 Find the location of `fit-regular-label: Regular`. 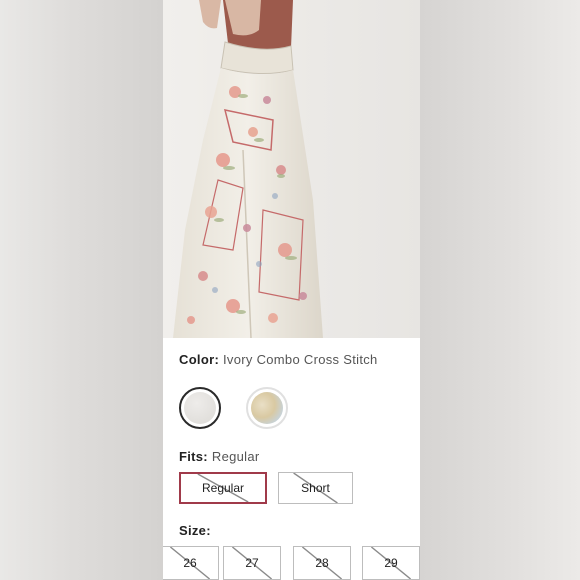

fit-regular-label: Regular is located at coordinates (223, 488).